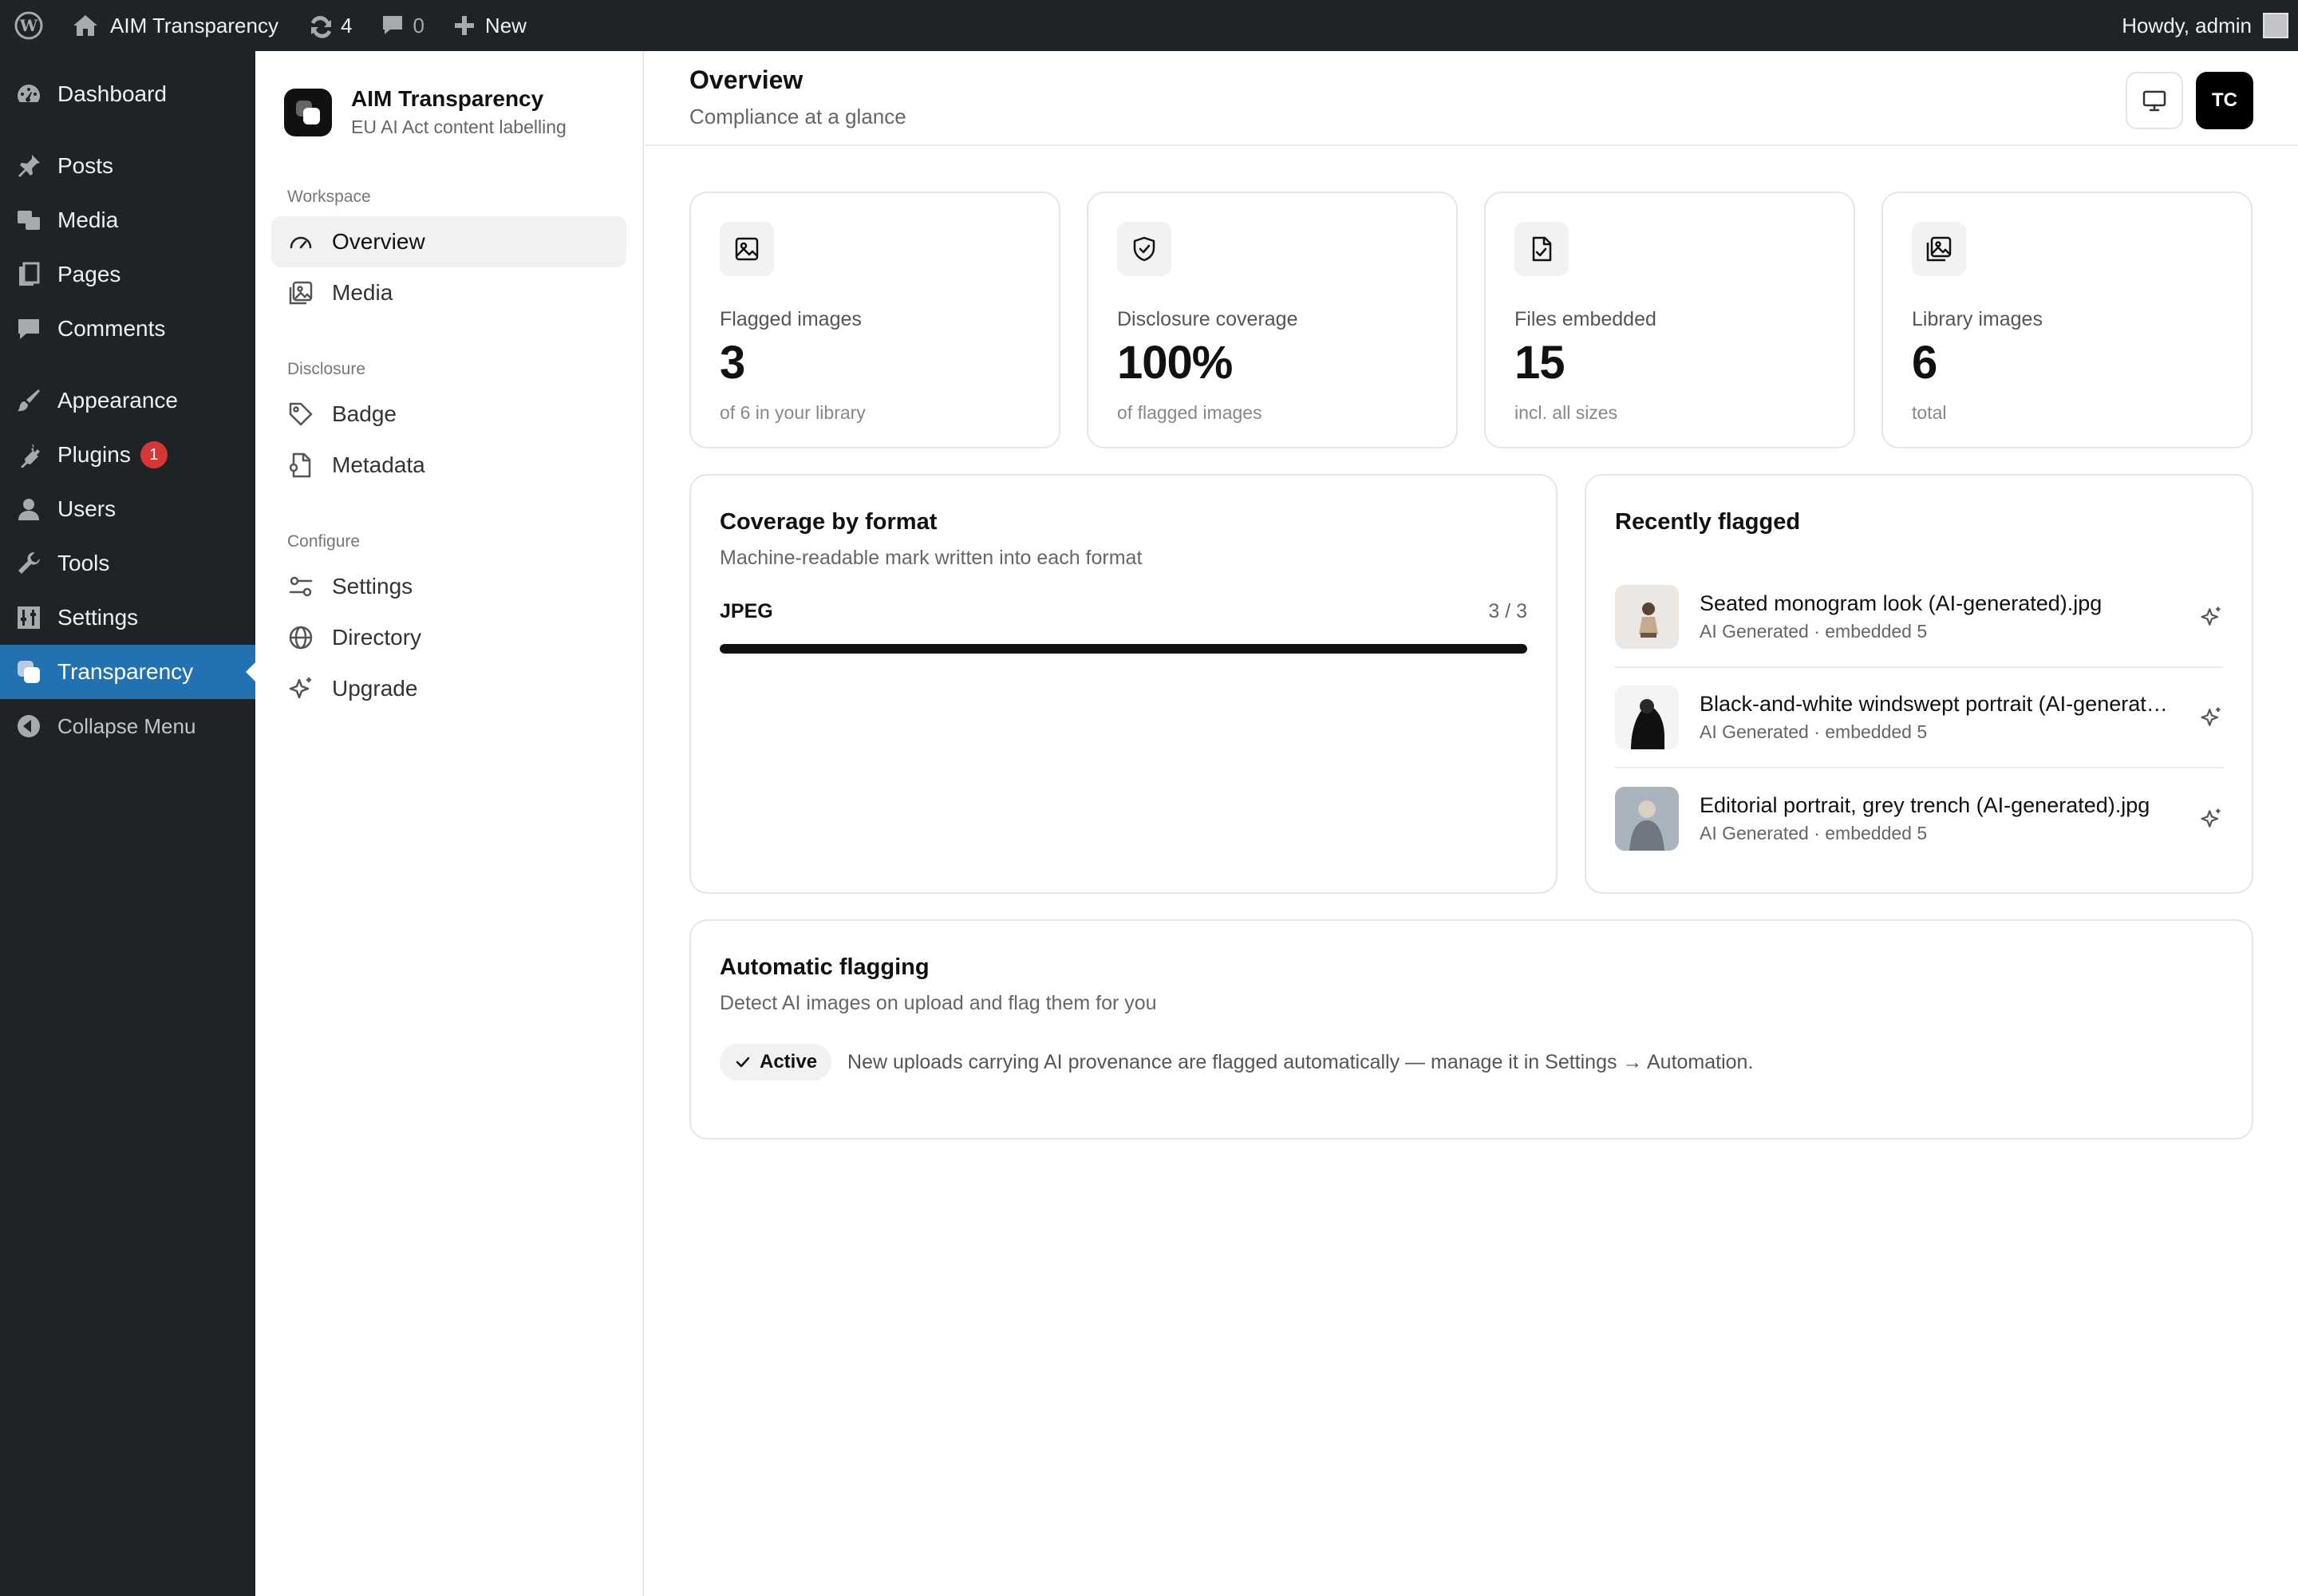  I want to click on nav-badge: Badge, so click(449, 414).